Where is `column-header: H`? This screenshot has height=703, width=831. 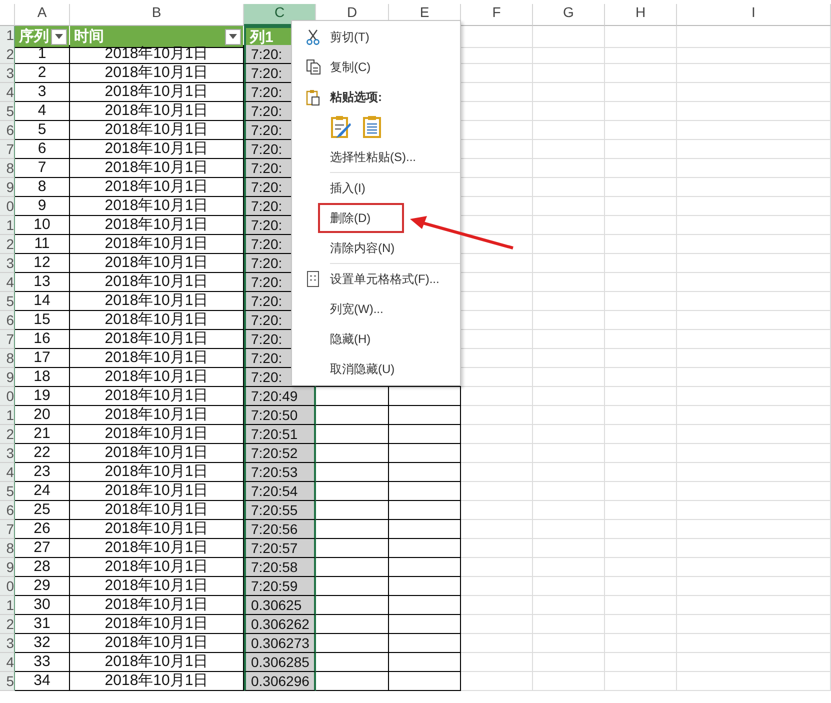
column-header: H is located at coordinates (641, 15).